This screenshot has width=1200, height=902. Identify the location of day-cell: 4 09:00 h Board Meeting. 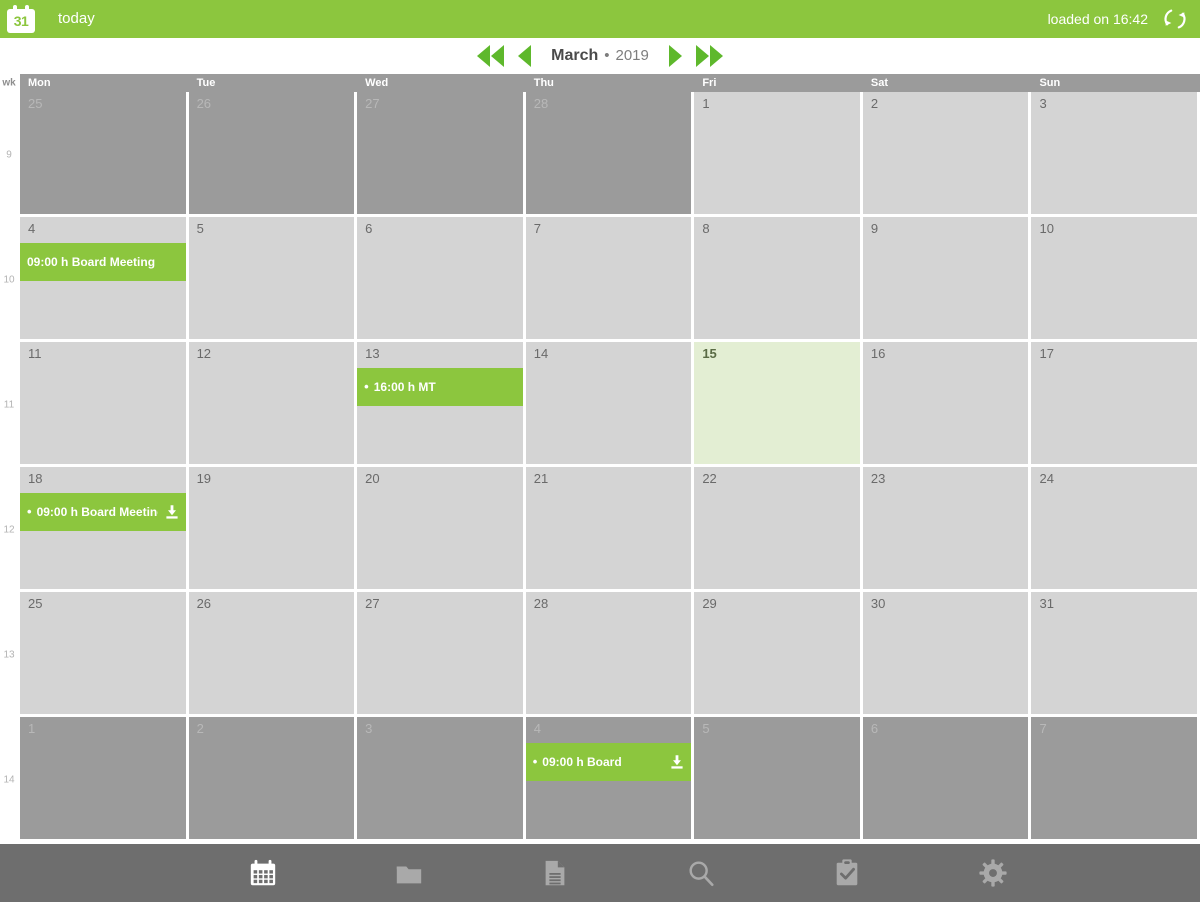
(103, 278).